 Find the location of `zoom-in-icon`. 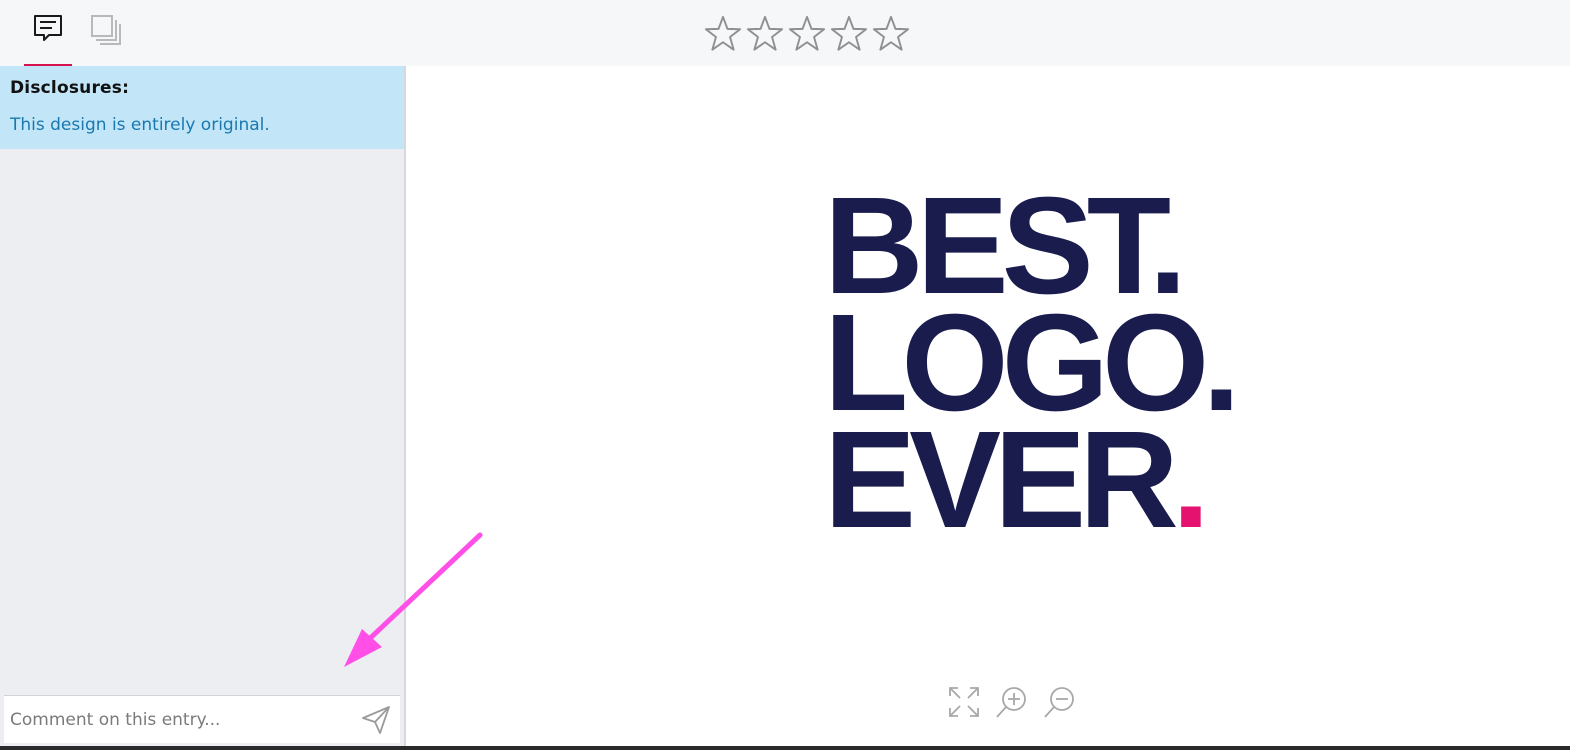

zoom-in-icon is located at coordinates (1012, 702).